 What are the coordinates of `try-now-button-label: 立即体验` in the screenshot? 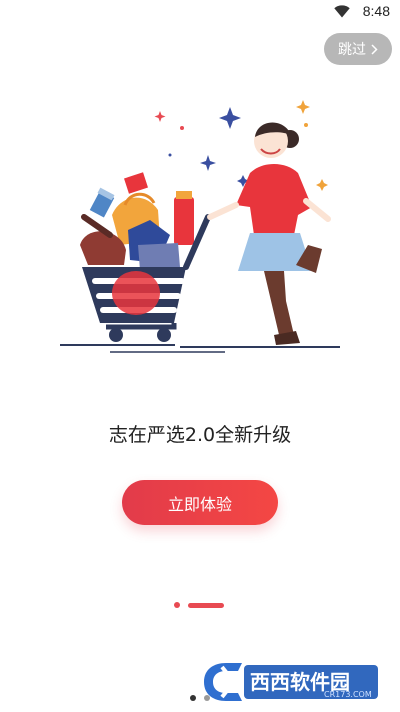 It's located at (199, 504).